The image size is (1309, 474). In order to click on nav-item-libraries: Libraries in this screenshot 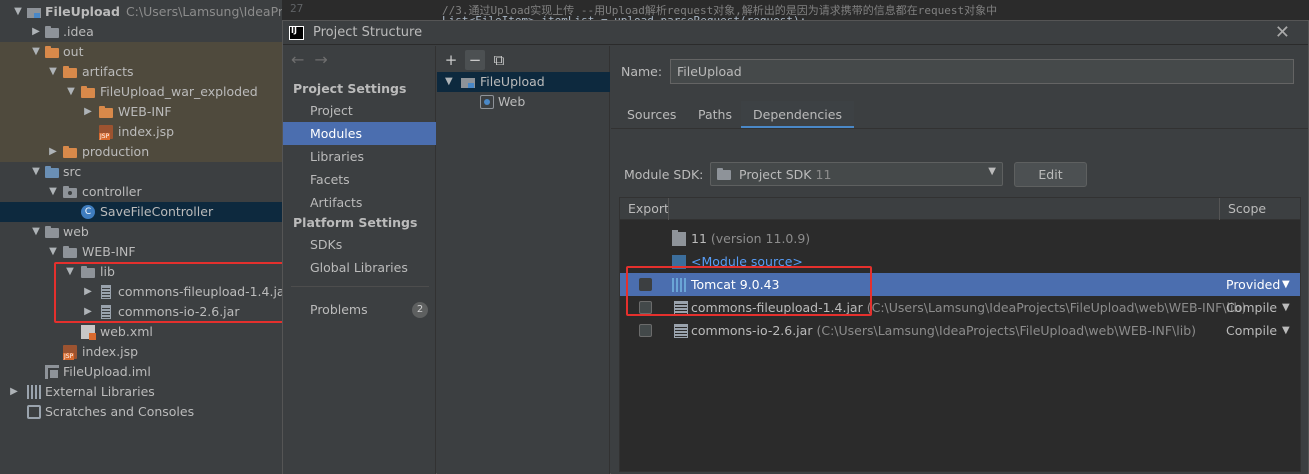, I will do `click(359, 156)`.